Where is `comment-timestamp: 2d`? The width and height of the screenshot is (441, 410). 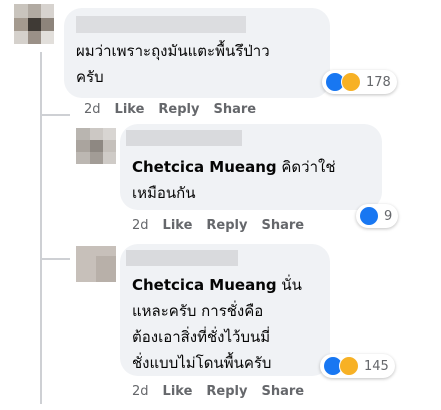 comment-timestamp: 2d is located at coordinates (92, 109).